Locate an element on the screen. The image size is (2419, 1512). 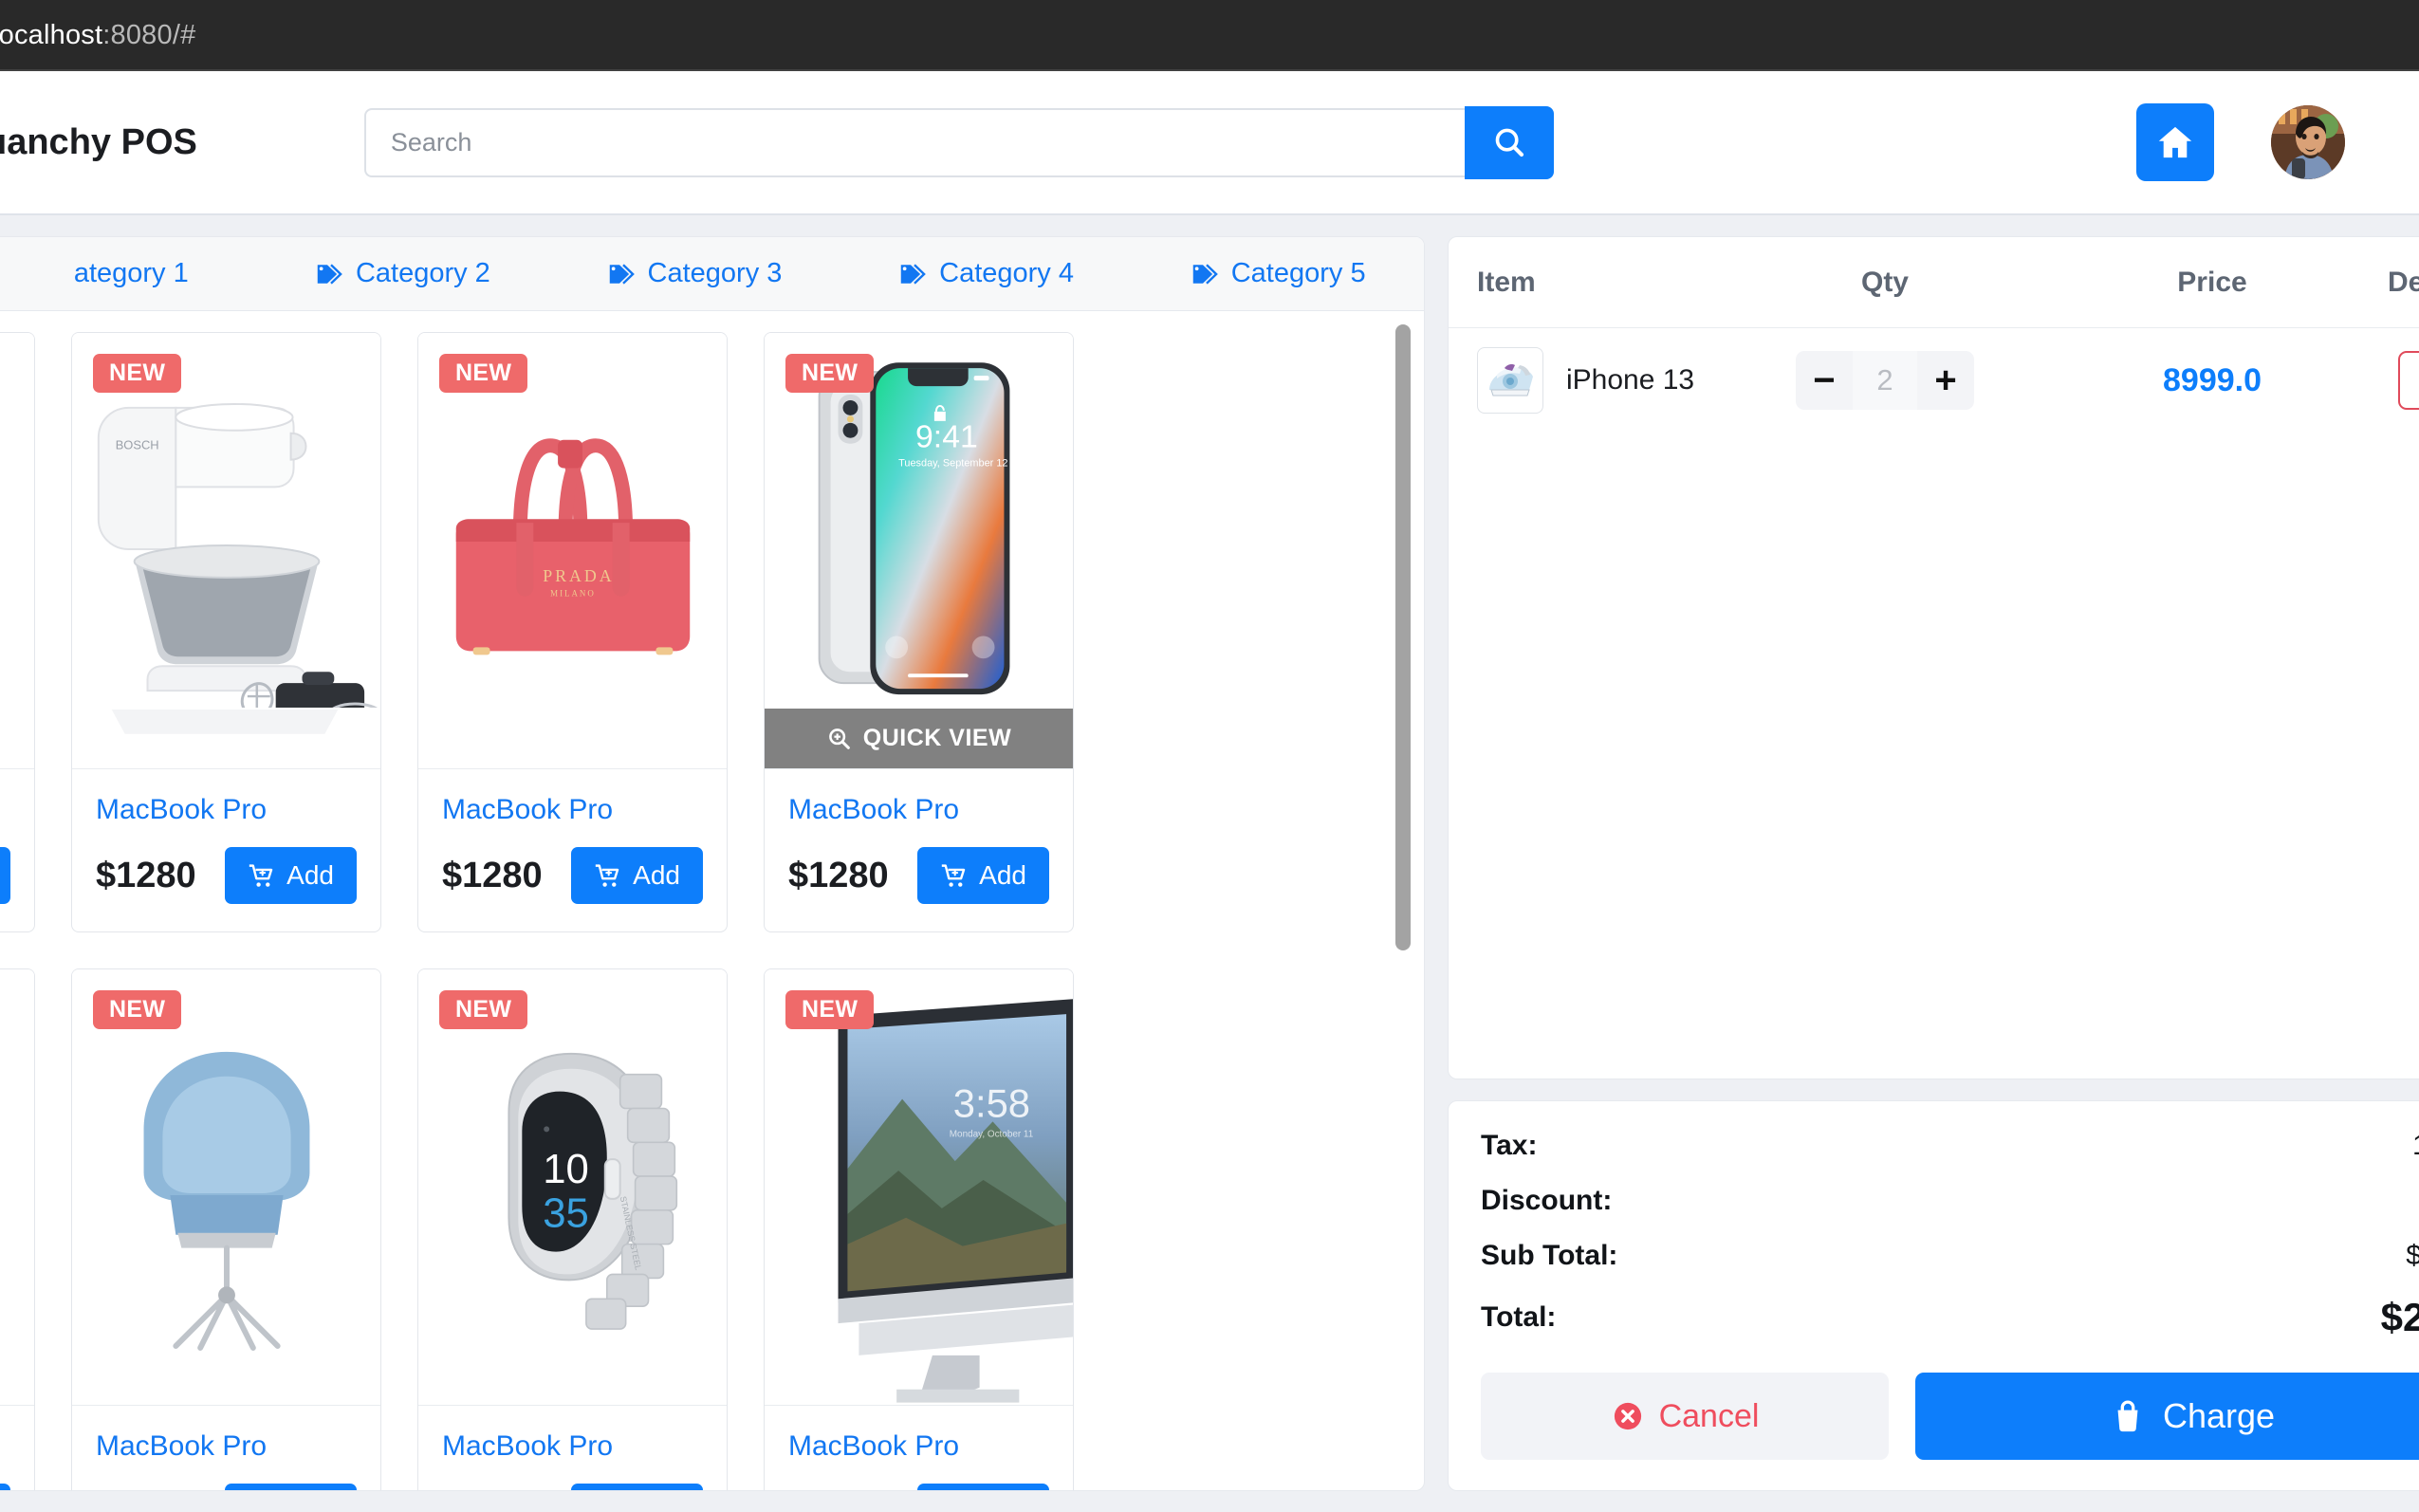
svg-text: 3:58 is located at coordinates (991, 1102).